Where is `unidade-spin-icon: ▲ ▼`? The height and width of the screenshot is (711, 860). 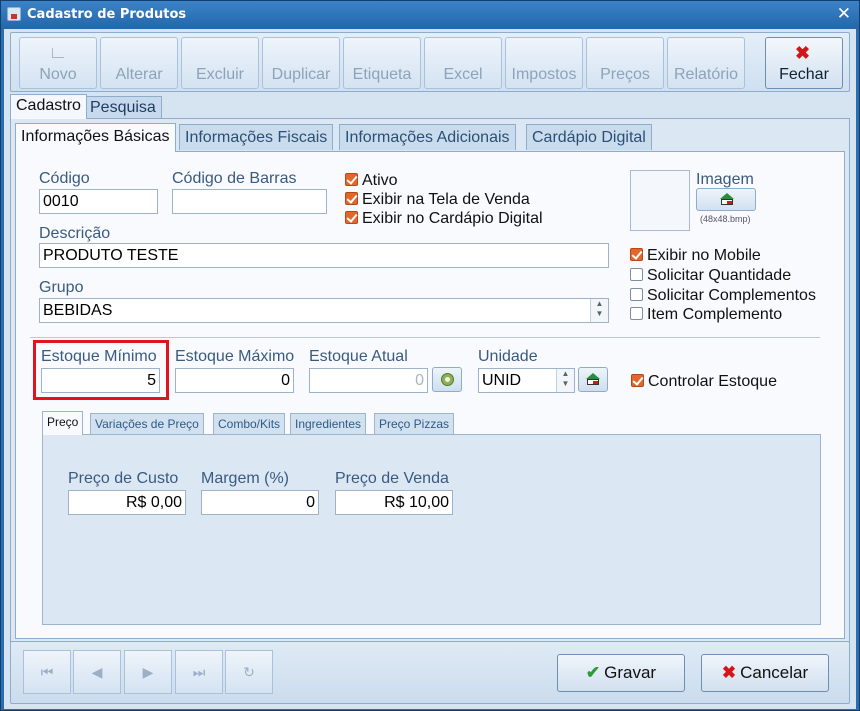
unidade-spin-icon: ▲ ▼ is located at coordinates (565, 380).